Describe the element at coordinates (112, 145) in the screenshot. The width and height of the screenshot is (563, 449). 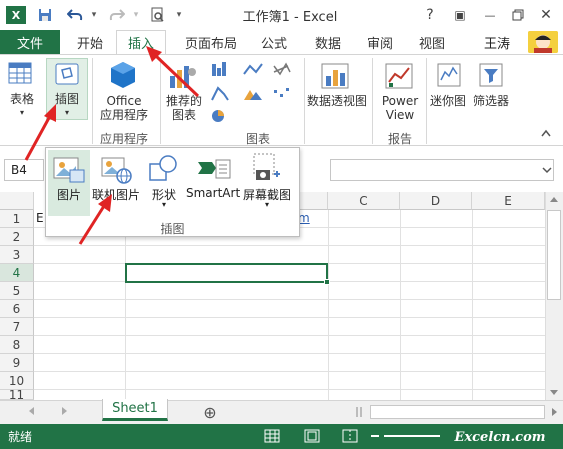
I see `annotation-arrows` at that location.